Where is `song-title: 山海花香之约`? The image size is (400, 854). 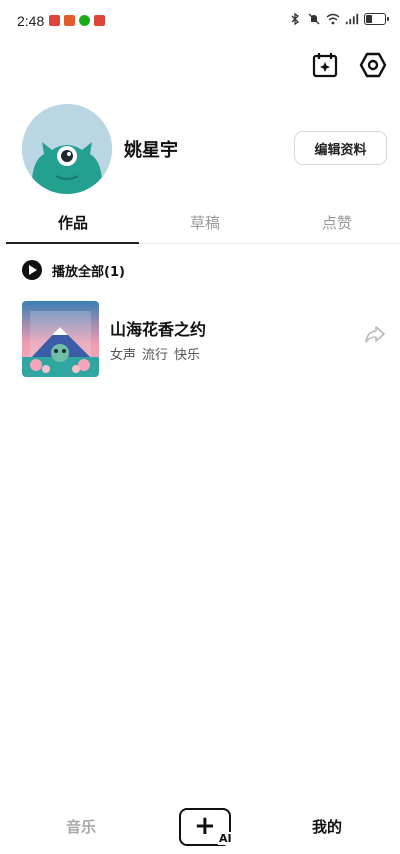
song-title: 山海花香之约 is located at coordinates (158, 329).